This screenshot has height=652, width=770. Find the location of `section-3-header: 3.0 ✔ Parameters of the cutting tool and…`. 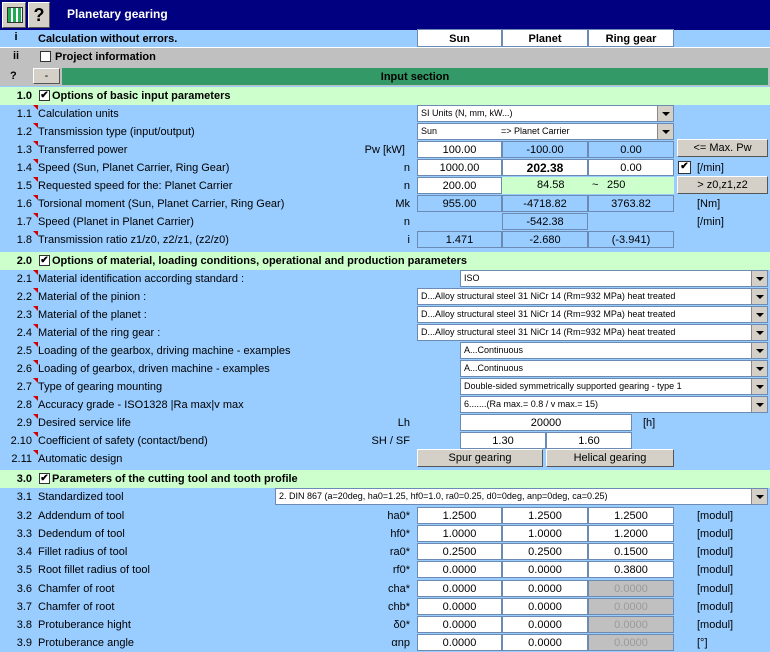

section-3-header: 3.0 ✔ Parameters of the cutting tool and… is located at coordinates (385, 479).